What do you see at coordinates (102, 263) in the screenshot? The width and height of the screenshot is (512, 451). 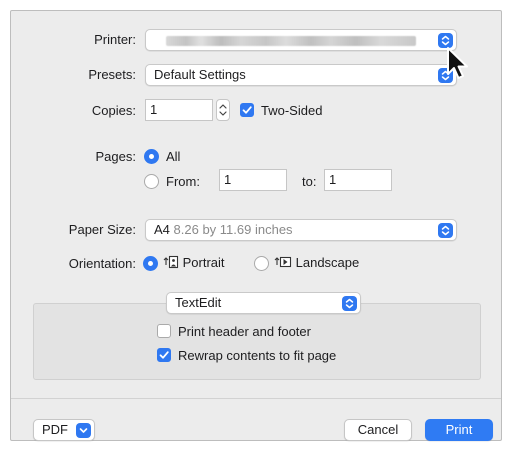 I see `orientation-label: Orientation:` at bounding box center [102, 263].